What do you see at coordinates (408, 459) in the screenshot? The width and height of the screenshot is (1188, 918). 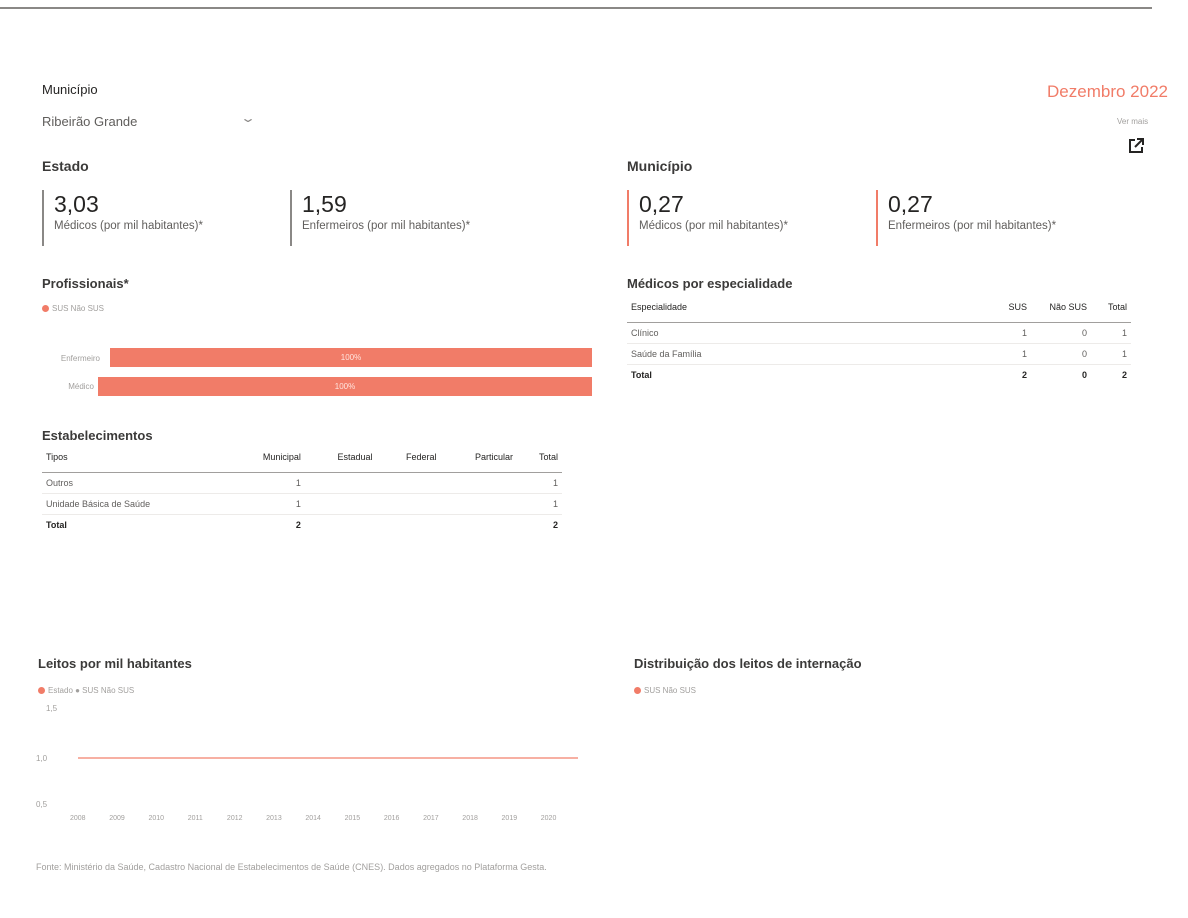 I see `col-federal: Federal` at bounding box center [408, 459].